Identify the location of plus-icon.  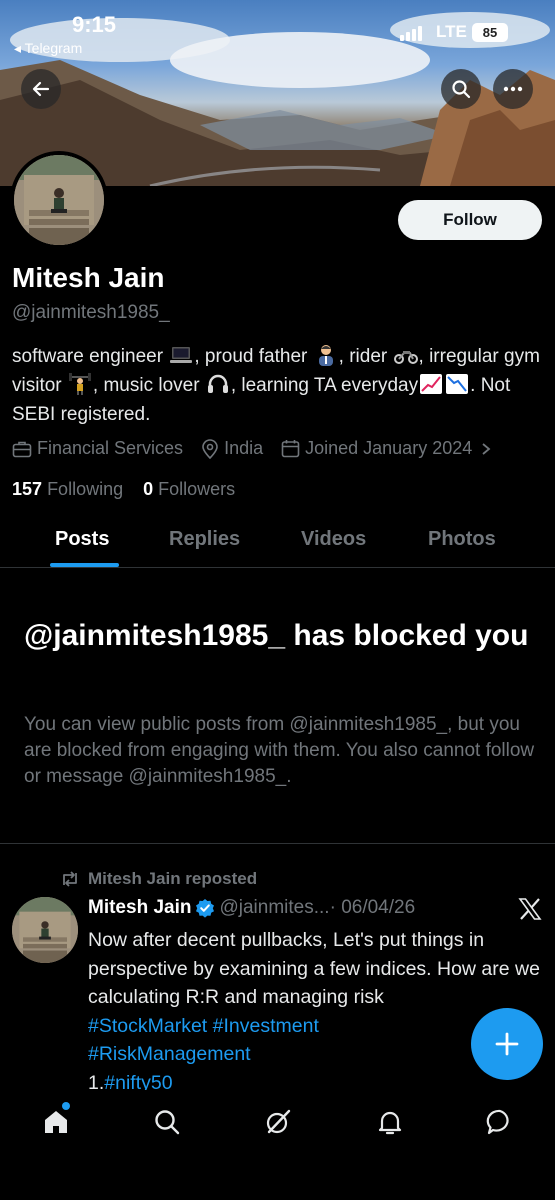
(507, 1044).